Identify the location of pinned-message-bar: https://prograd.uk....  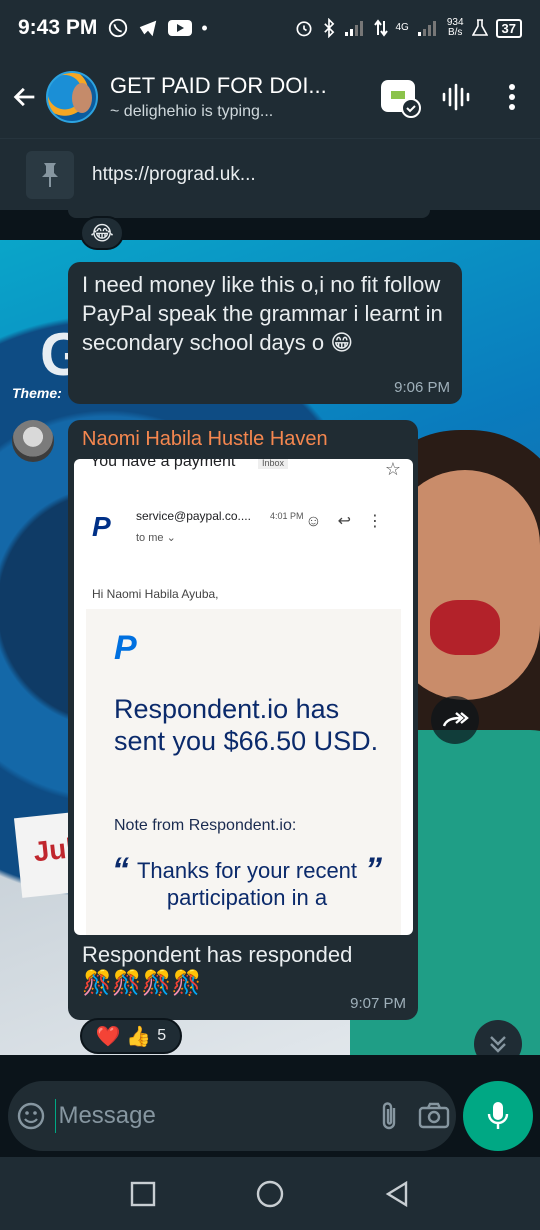
(270, 174).